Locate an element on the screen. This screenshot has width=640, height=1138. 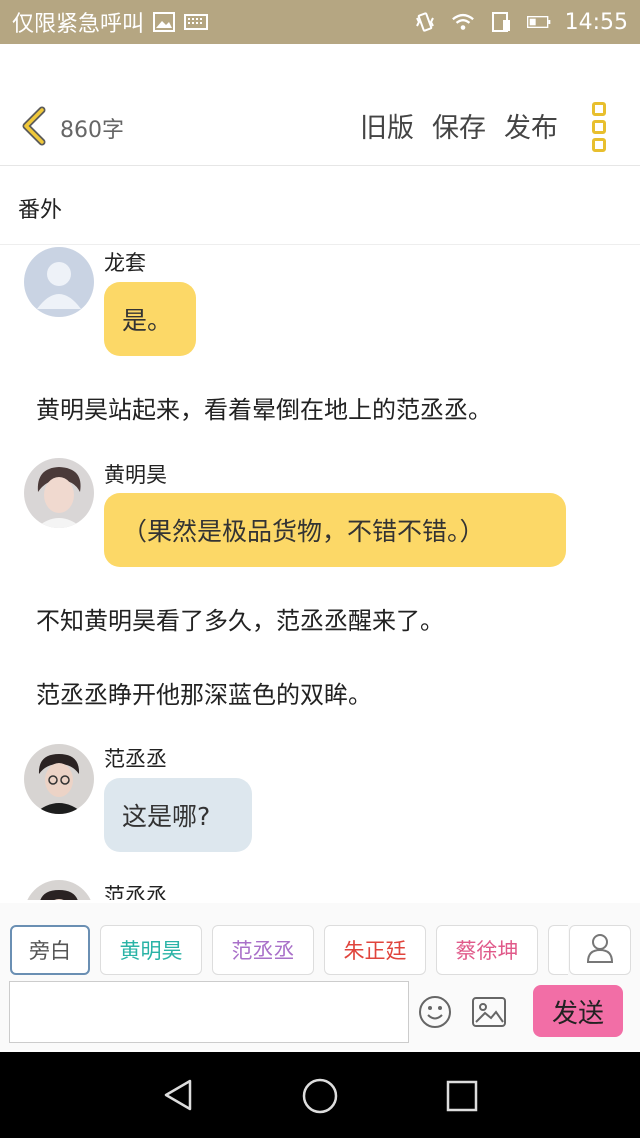
add-role-button is located at coordinates (600, 950).